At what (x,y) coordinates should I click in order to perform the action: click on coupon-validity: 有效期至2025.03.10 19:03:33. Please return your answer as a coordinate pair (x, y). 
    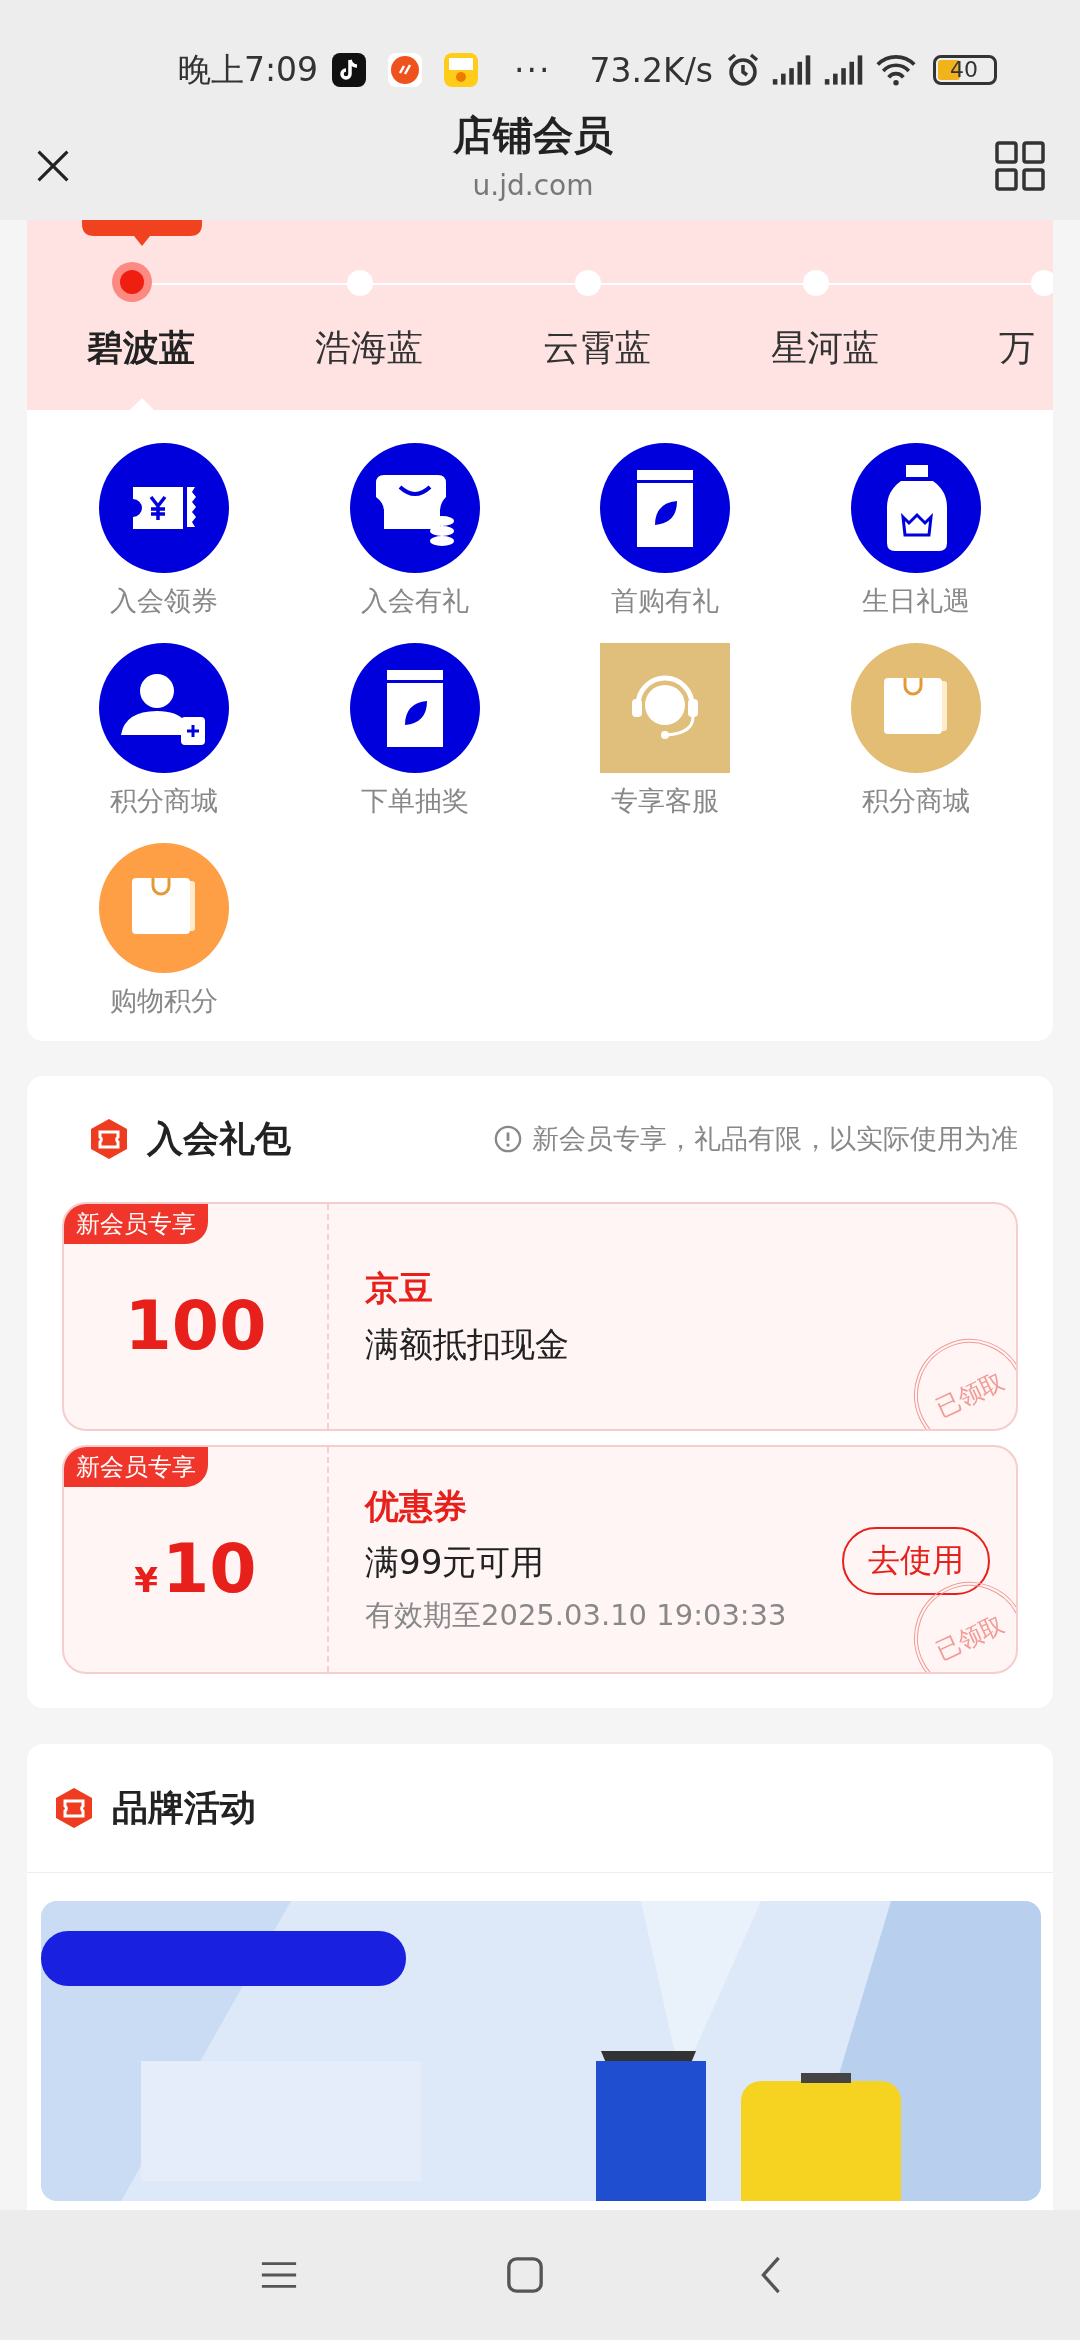
    Looking at the image, I should click on (576, 1615).